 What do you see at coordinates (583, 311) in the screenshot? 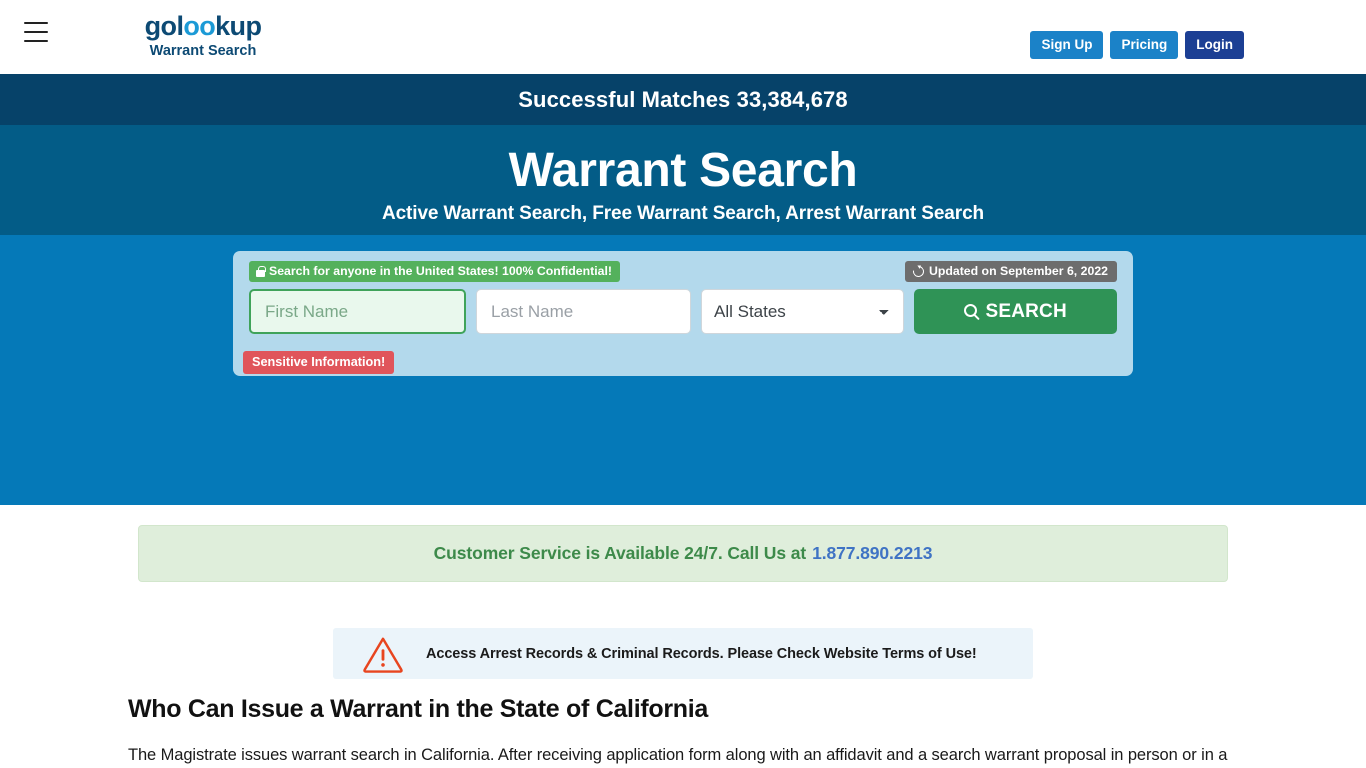
I see `last-name-input` at bounding box center [583, 311].